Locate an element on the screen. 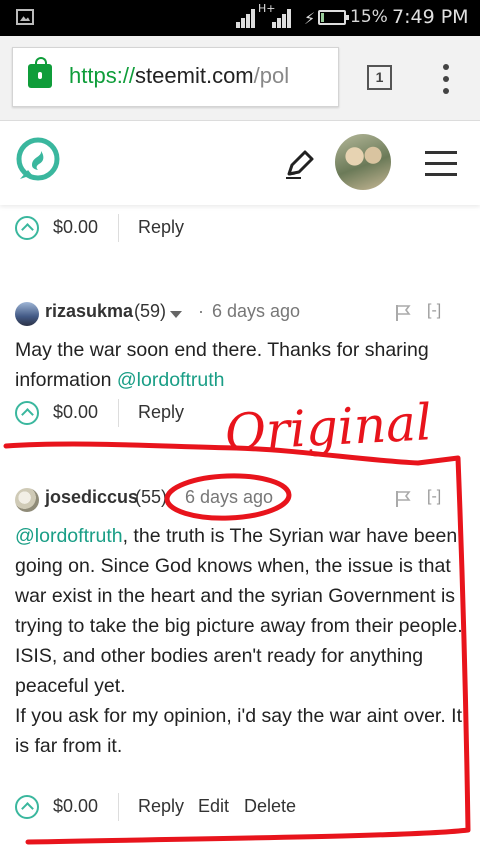 The height and width of the screenshot is (854, 480). lock-icon is located at coordinates (40, 72).